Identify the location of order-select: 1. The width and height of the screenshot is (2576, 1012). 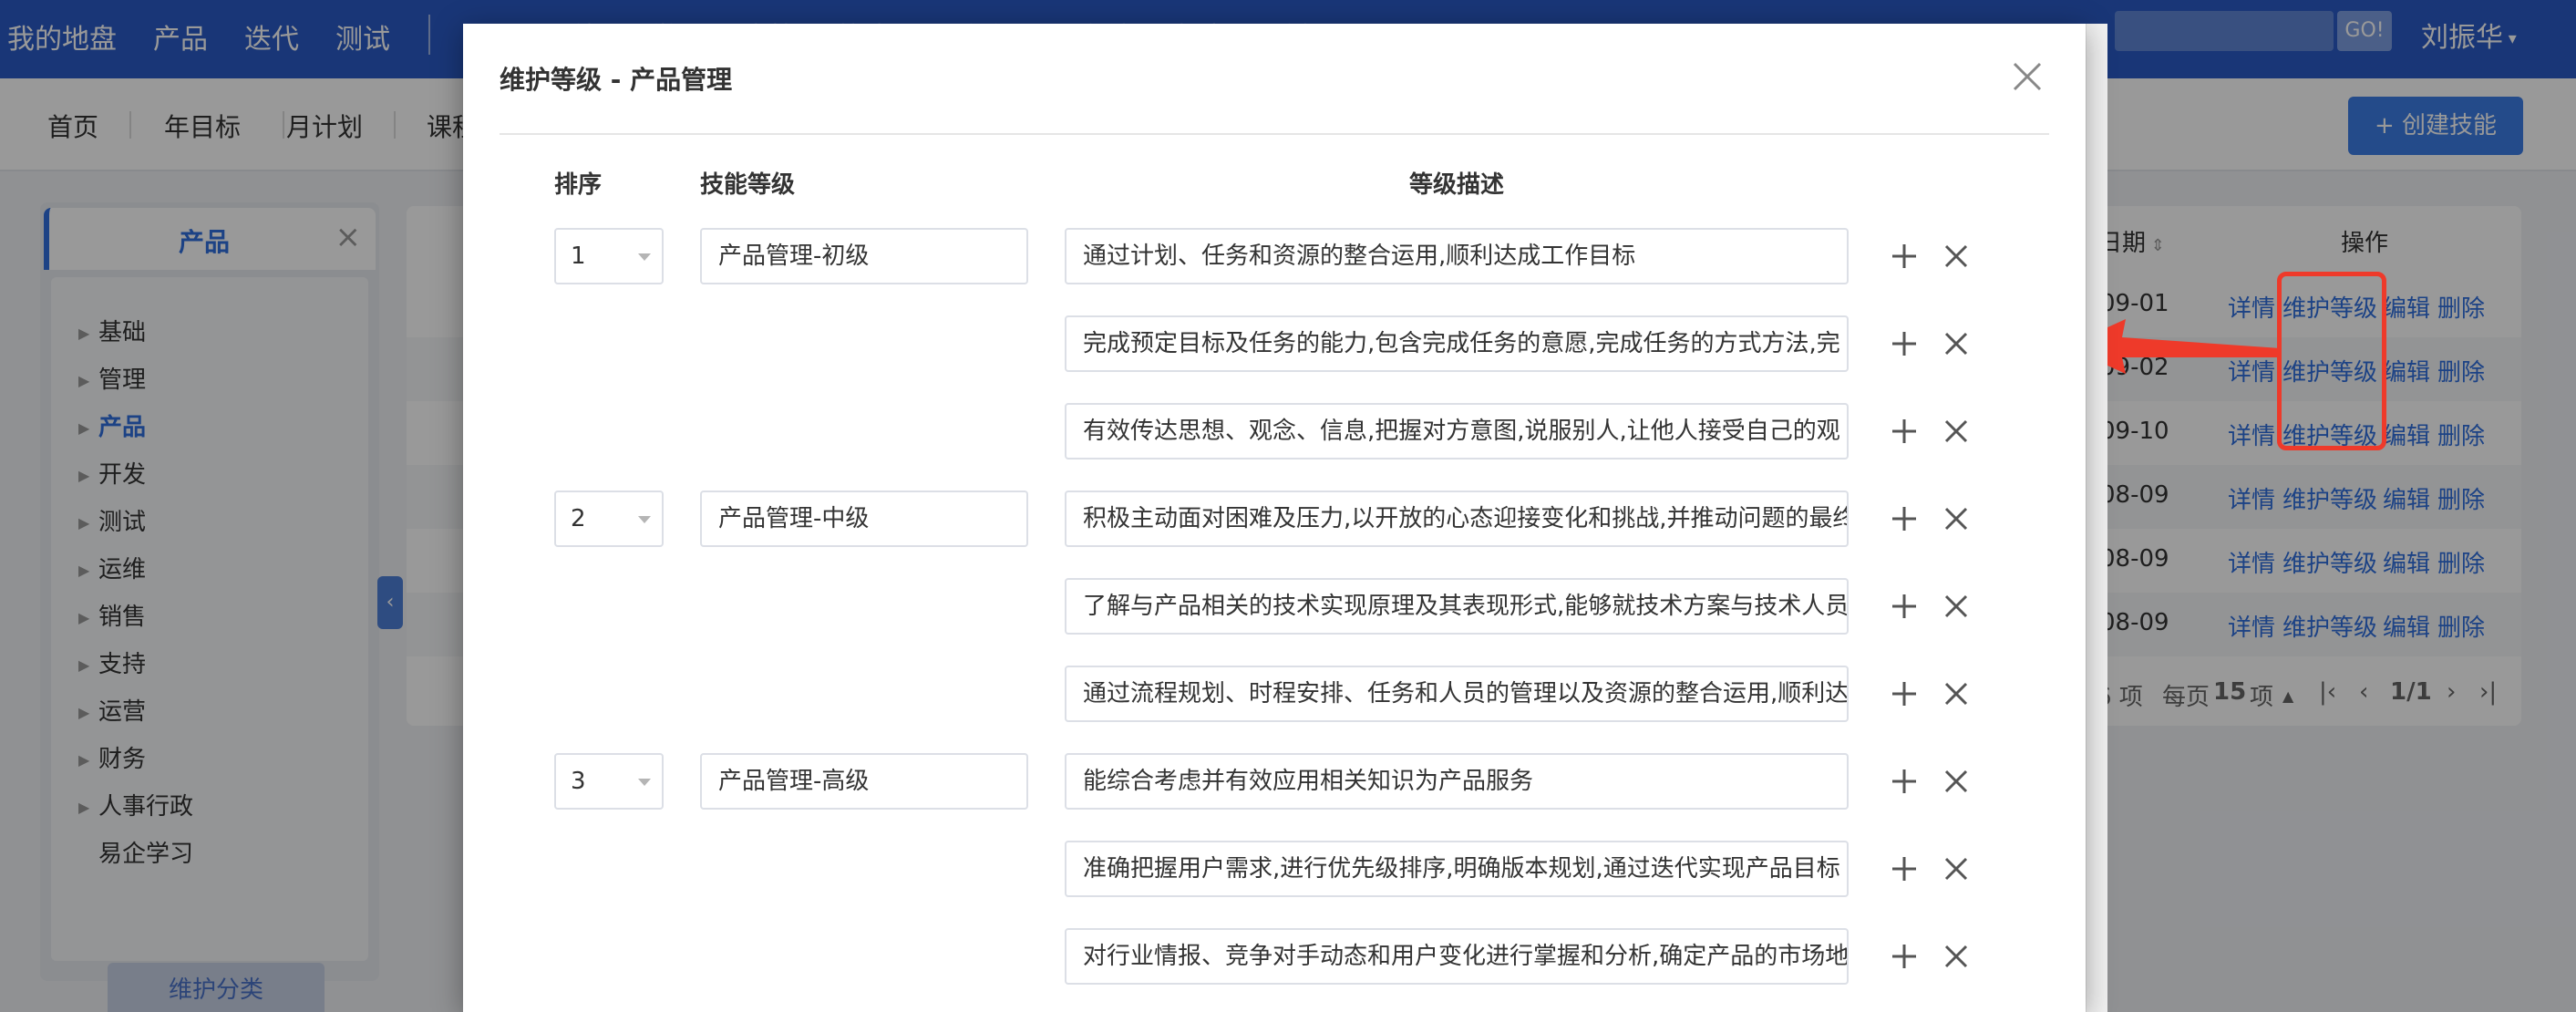
(609, 256).